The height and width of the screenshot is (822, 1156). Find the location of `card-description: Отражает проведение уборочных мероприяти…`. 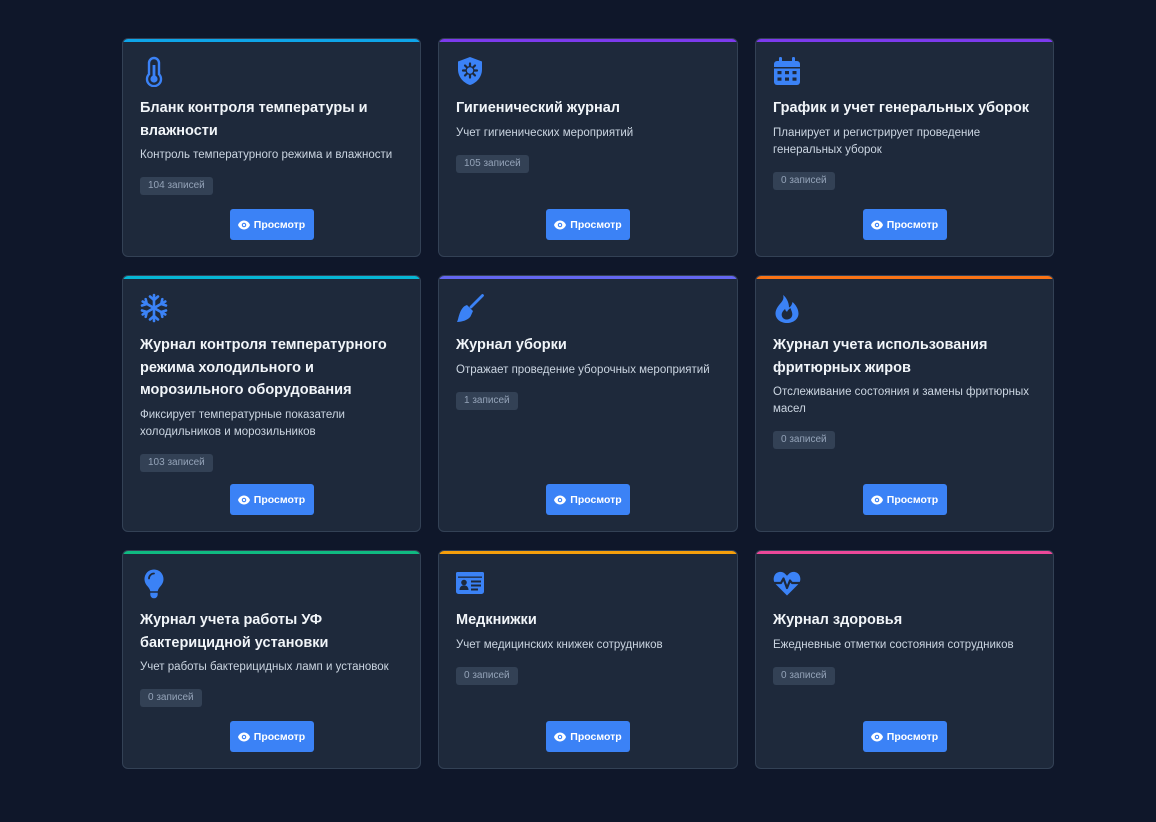

card-description: Отражает проведение уборочных мероприяти… is located at coordinates (583, 369).